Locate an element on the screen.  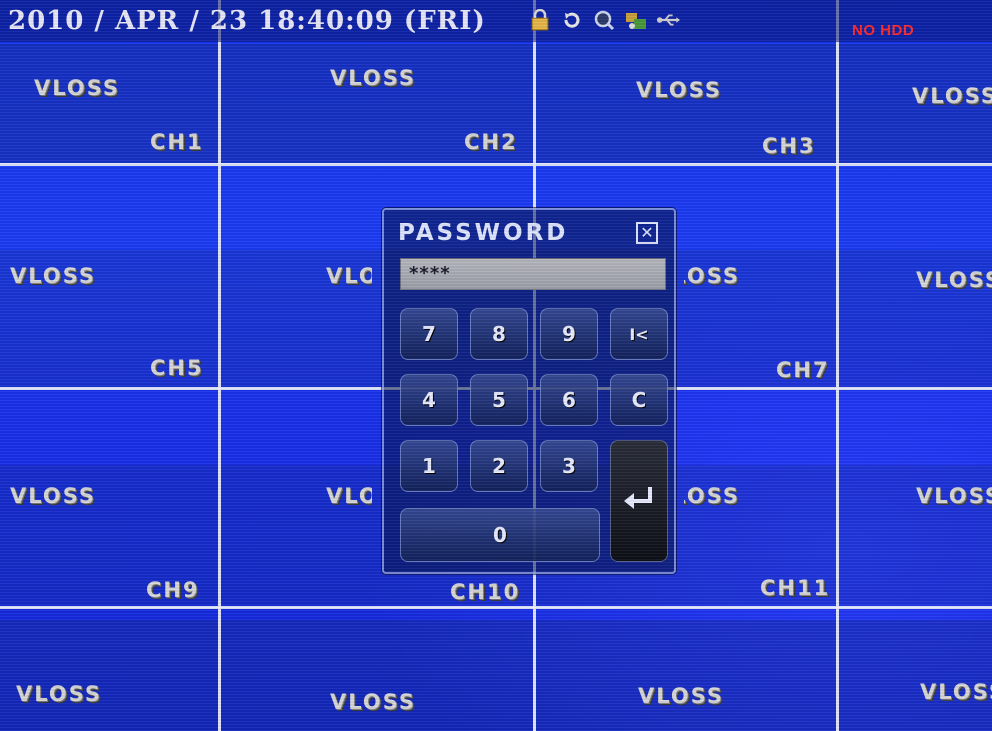
refresh-icon is located at coordinates (572, 20).